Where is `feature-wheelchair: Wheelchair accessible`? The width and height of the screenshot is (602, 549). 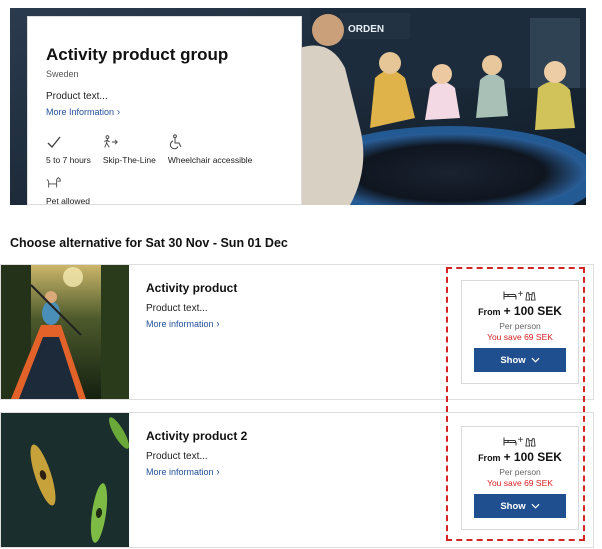 feature-wheelchair: Wheelchair accessible is located at coordinates (210, 149).